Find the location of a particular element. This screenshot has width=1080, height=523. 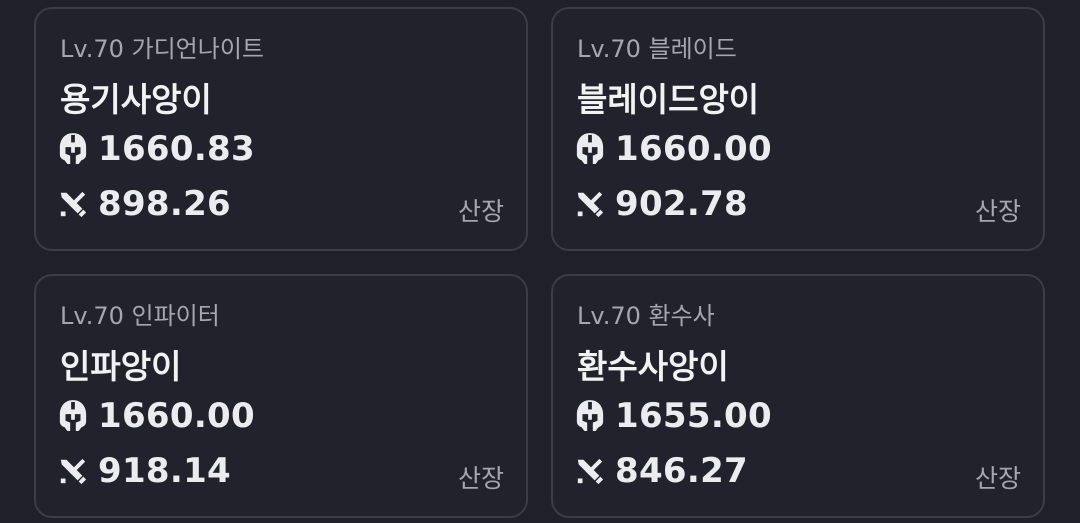

class-label: Lv.70 가디언나이트 is located at coordinates (162, 49).